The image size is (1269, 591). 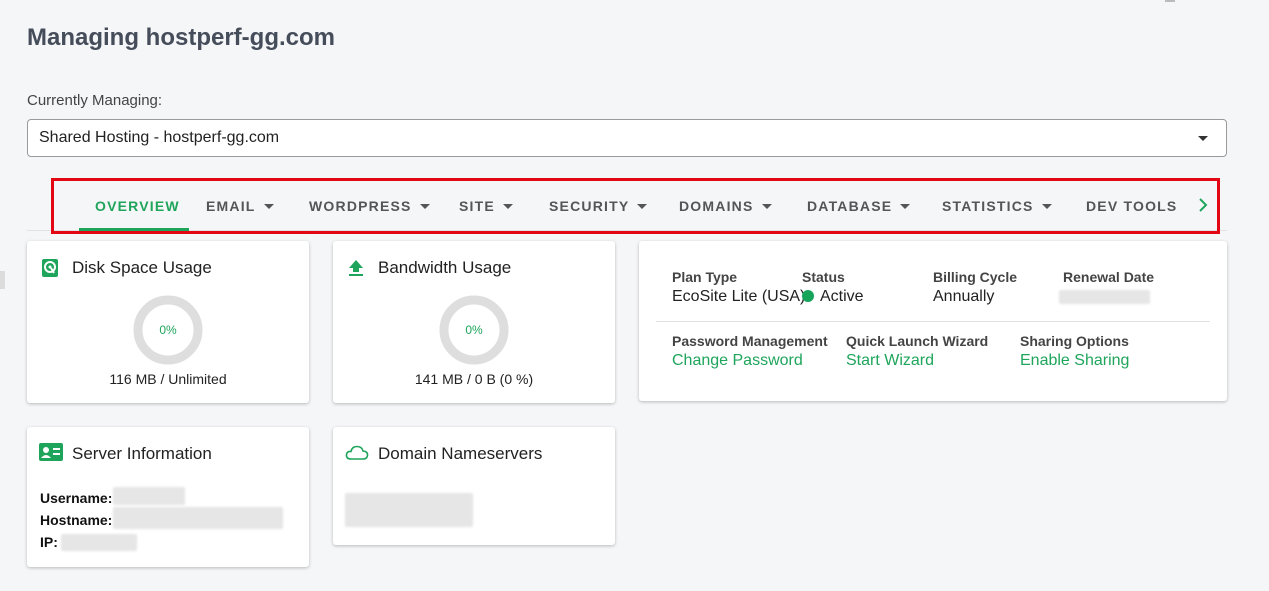 I want to click on card-title: Bandwidth Usage, so click(x=445, y=267).